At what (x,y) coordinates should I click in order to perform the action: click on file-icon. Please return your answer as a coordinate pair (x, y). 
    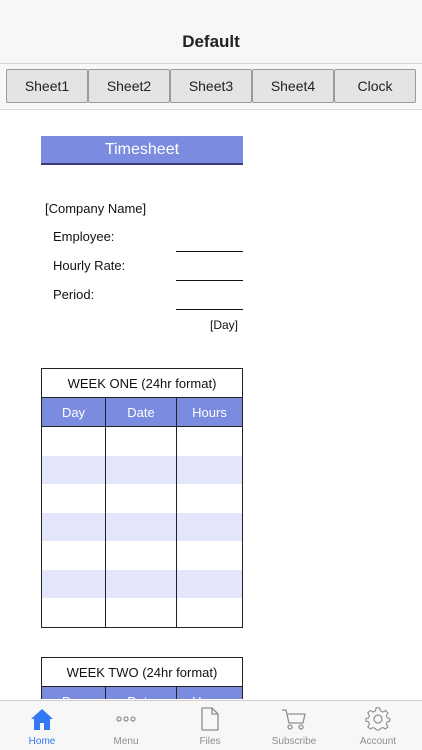
    Looking at the image, I should click on (210, 720).